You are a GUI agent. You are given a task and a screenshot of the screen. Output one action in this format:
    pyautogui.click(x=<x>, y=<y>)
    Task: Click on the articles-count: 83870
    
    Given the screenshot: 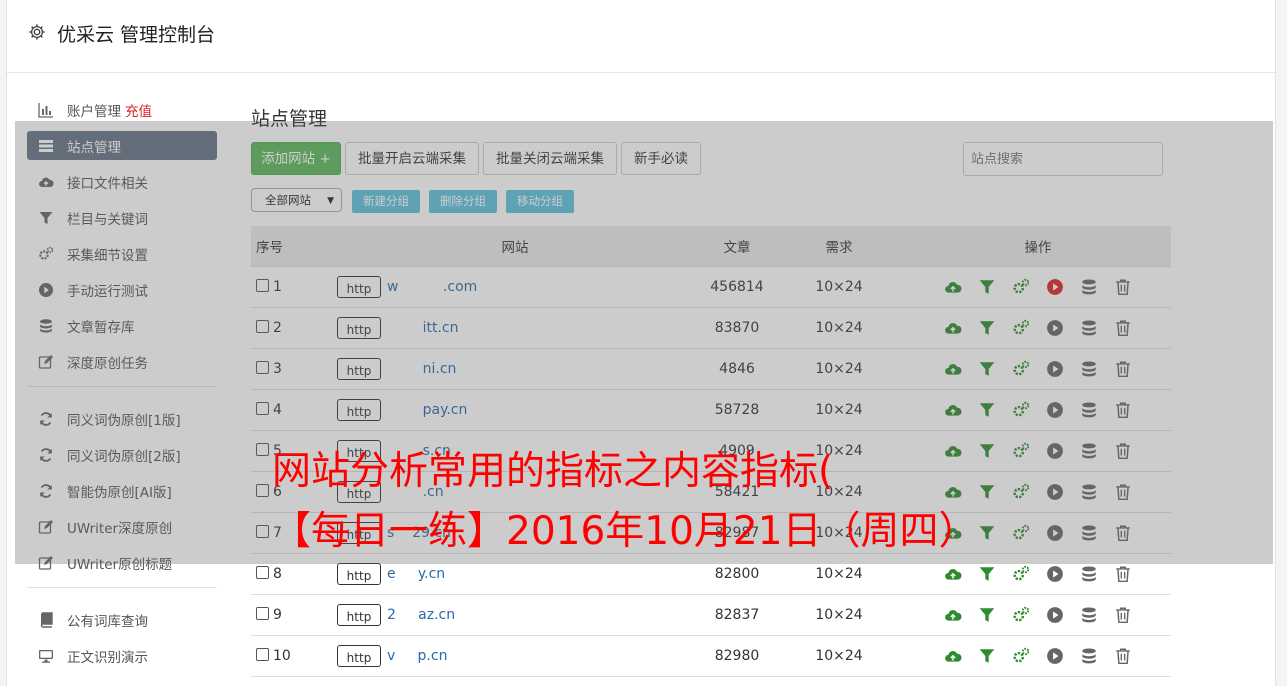 What is the action you would take?
    pyautogui.click(x=737, y=328)
    